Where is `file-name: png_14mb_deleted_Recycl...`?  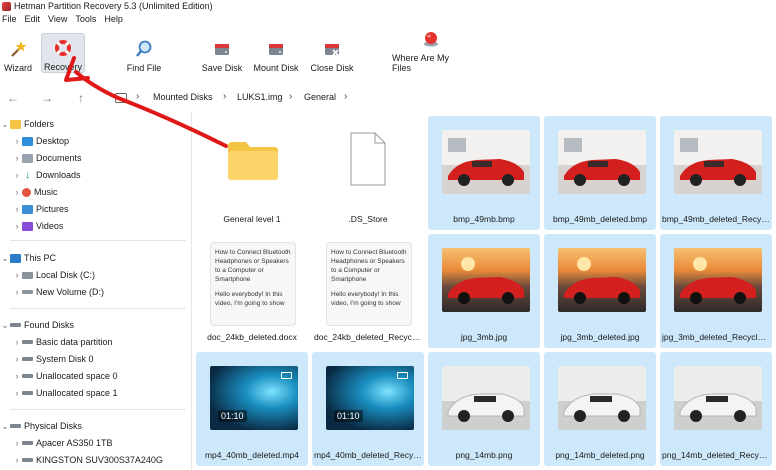 file-name: png_14mb_deleted_Recycl... is located at coordinates (716, 455).